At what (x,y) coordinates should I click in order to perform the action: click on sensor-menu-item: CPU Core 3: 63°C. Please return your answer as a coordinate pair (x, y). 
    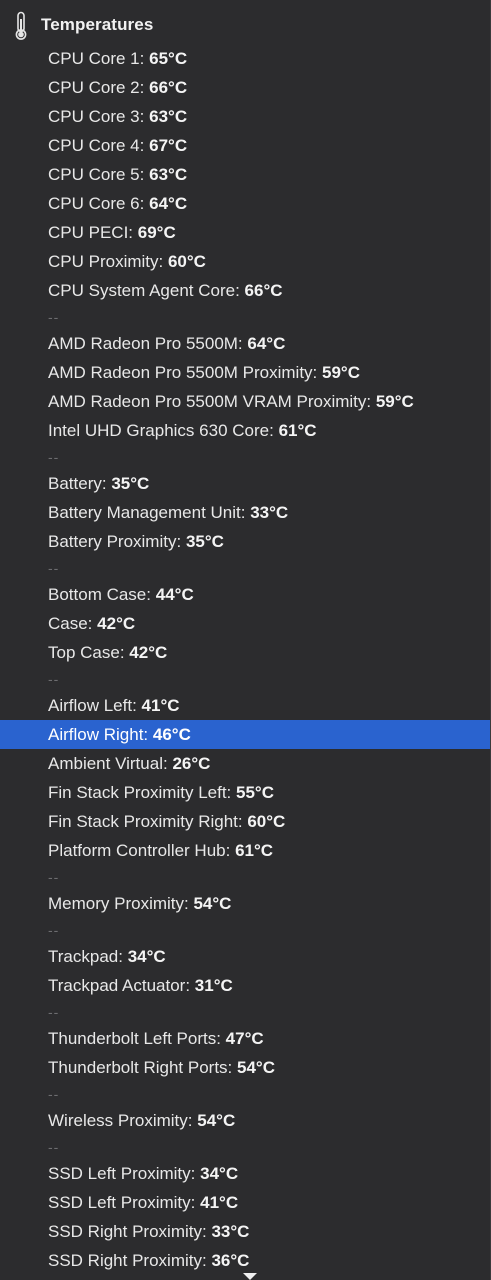
    Looking at the image, I should click on (245, 116).